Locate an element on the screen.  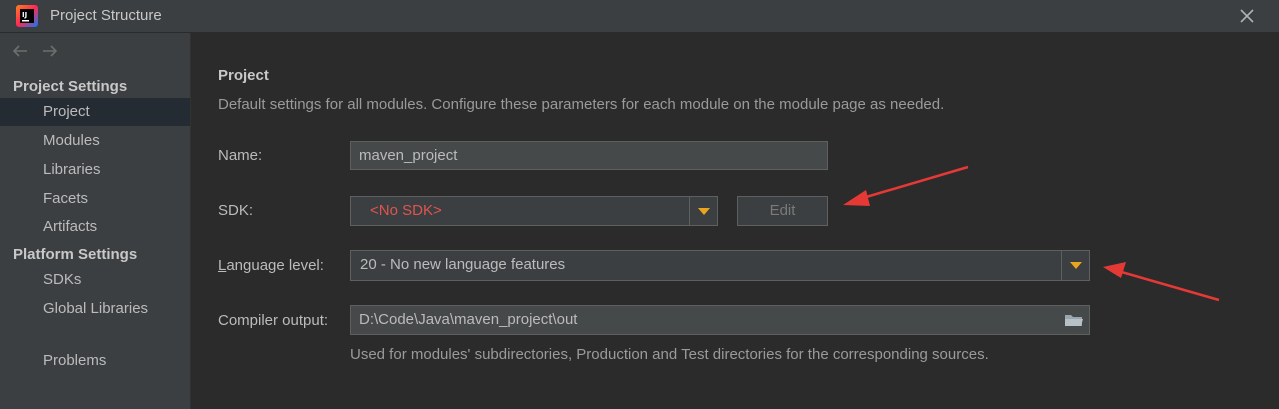
compiler-output-value: D:\Code\Java\maven_project\out is located at coordinates (468, 319).